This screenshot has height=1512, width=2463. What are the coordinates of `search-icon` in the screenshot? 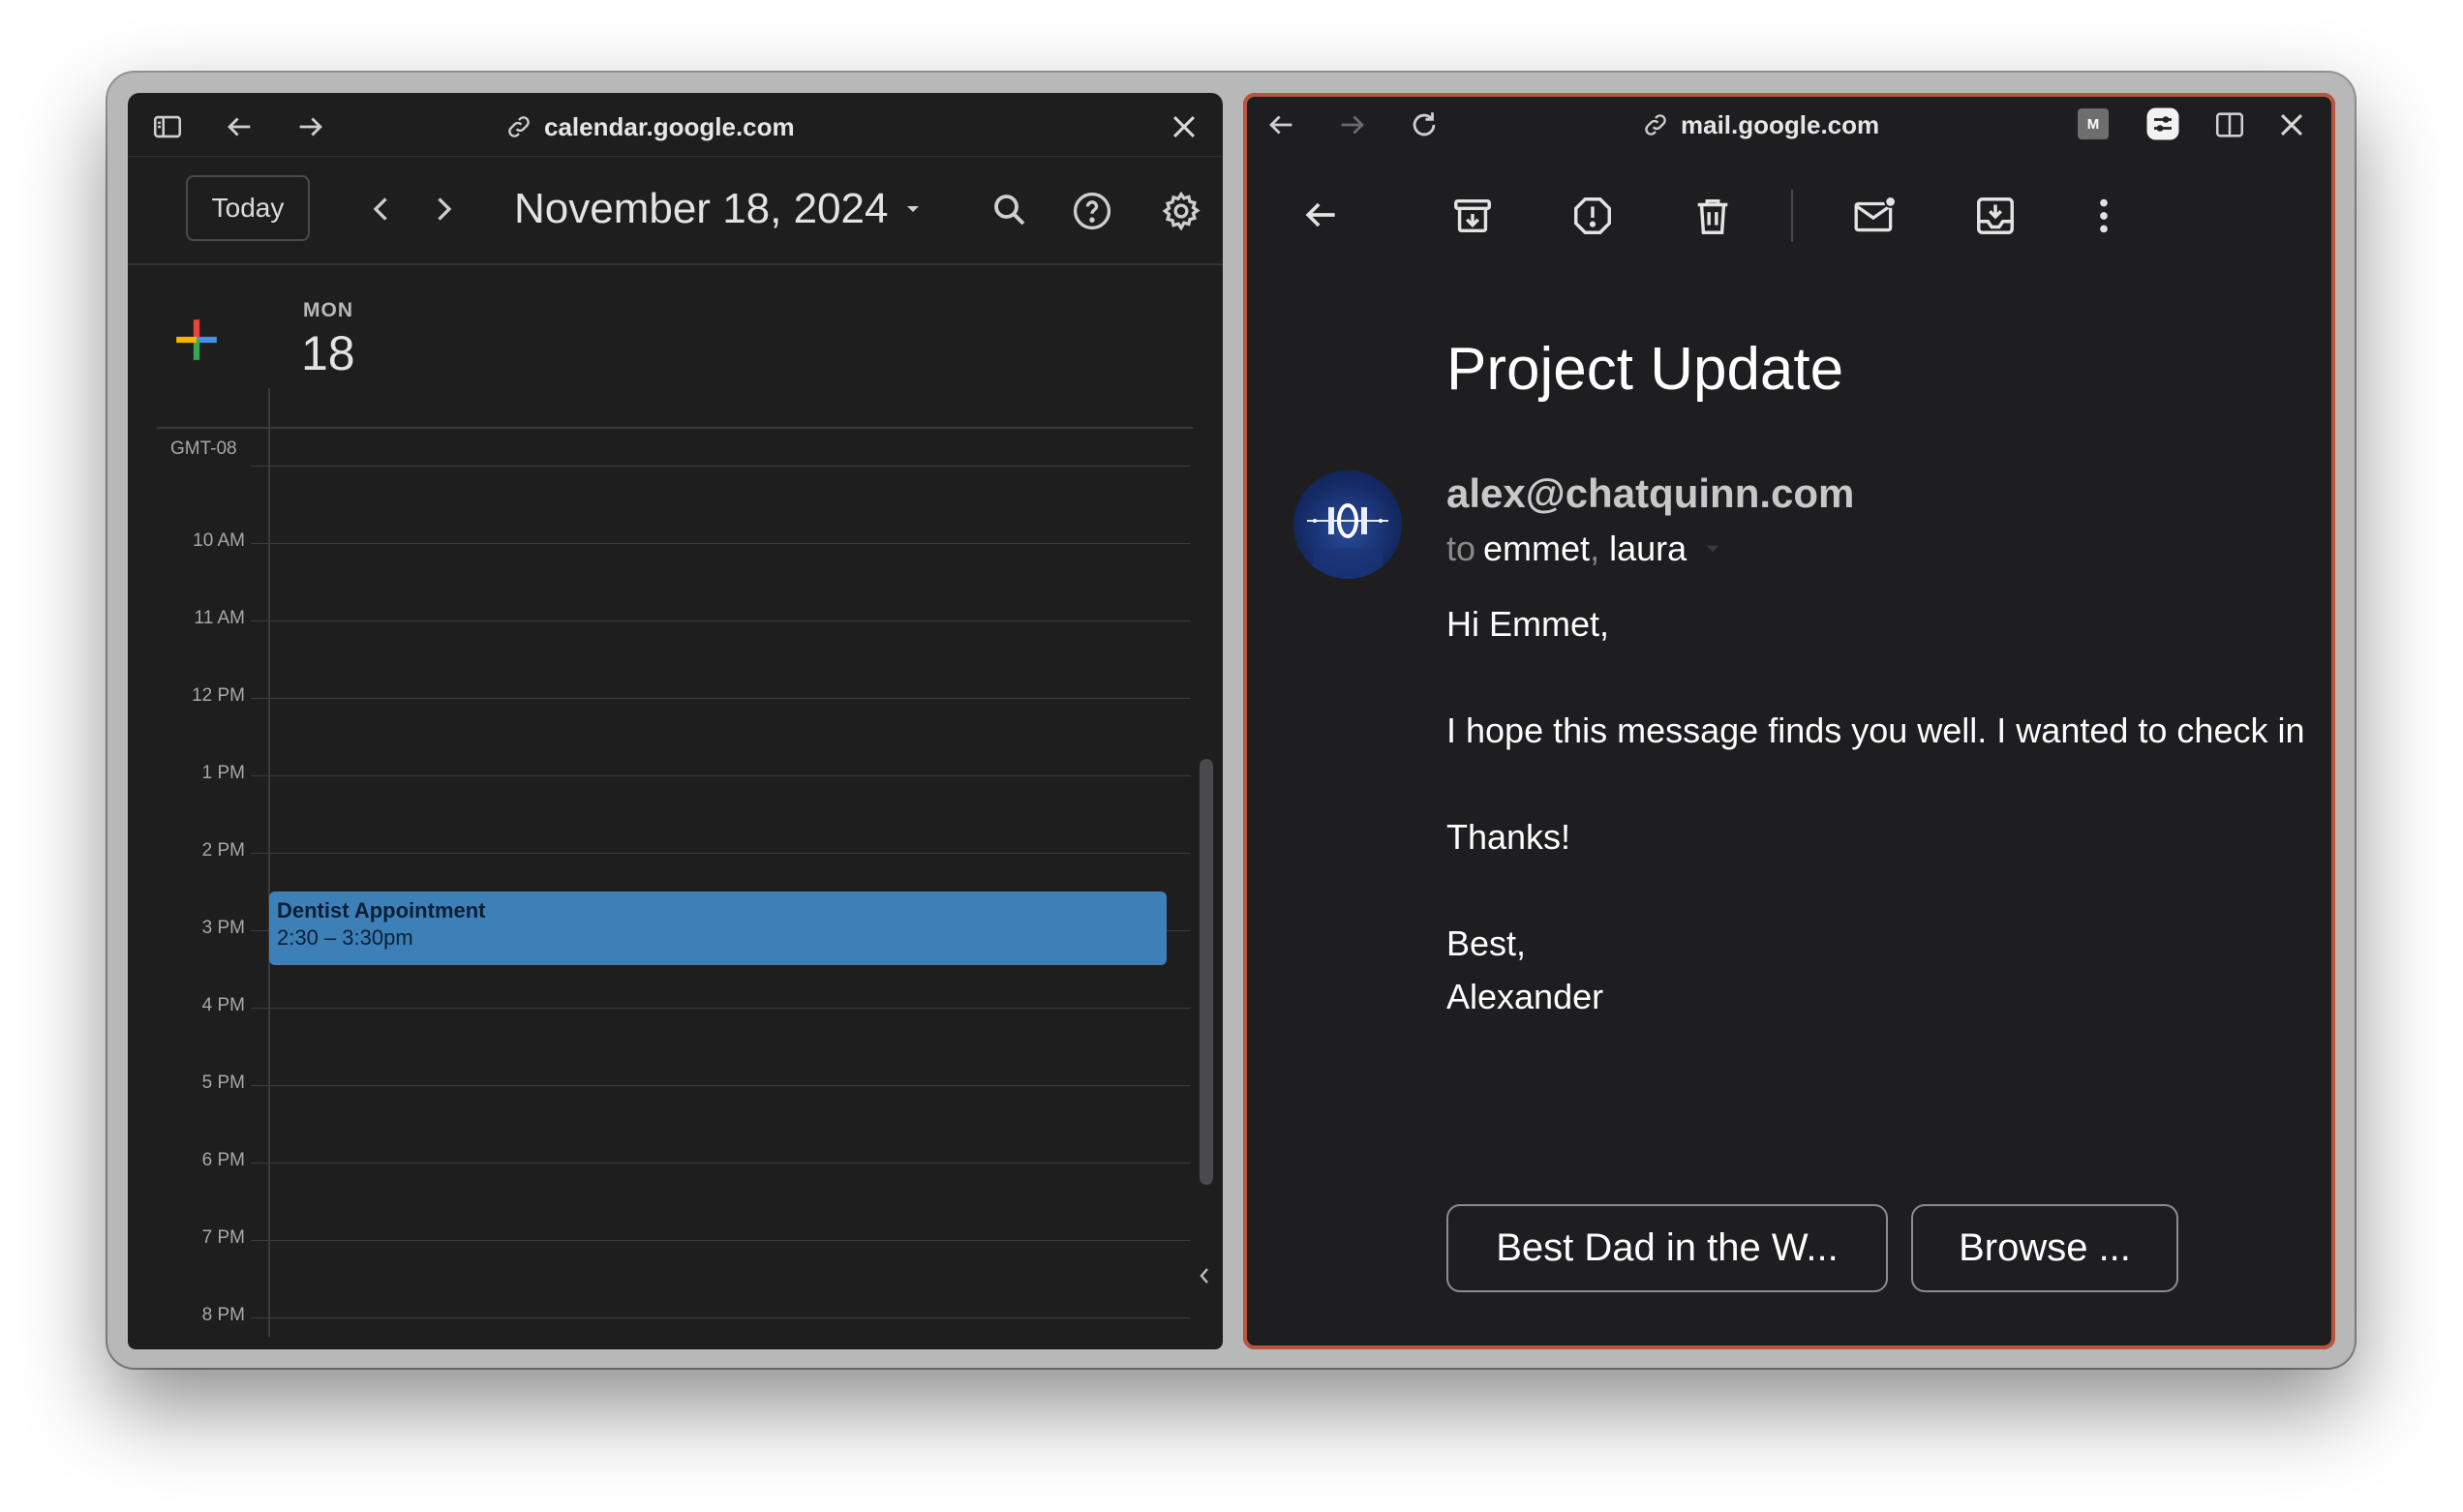 It's located at (1009, 210).